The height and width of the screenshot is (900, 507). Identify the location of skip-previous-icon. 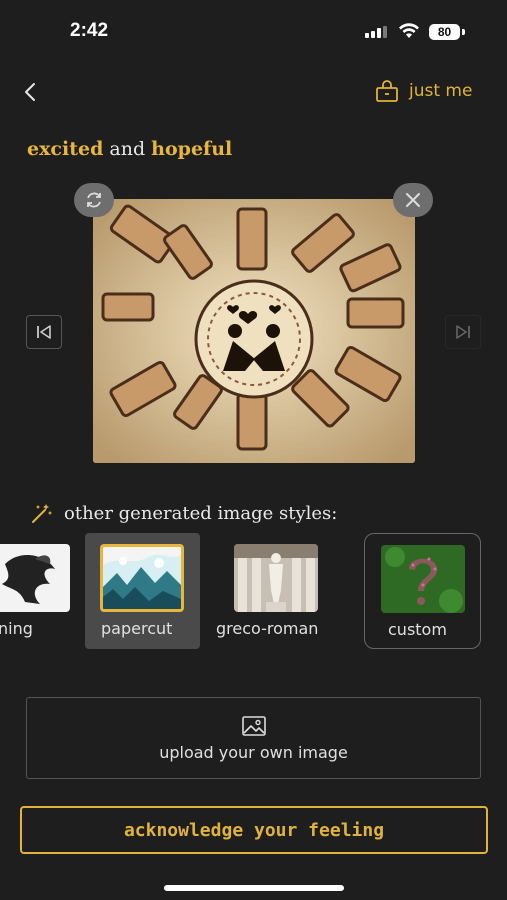
(44, 332).